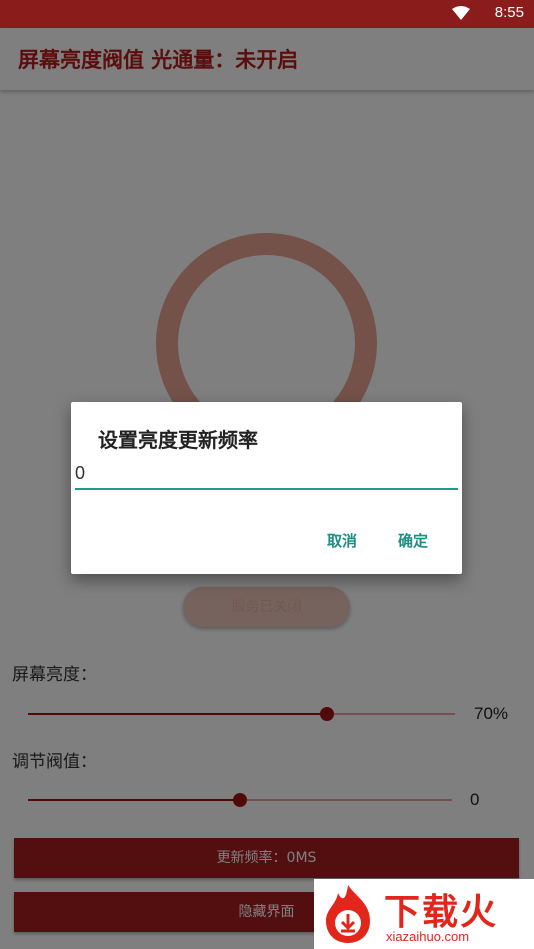  I want to click on cancel-button: 取消, so click(342, 540).